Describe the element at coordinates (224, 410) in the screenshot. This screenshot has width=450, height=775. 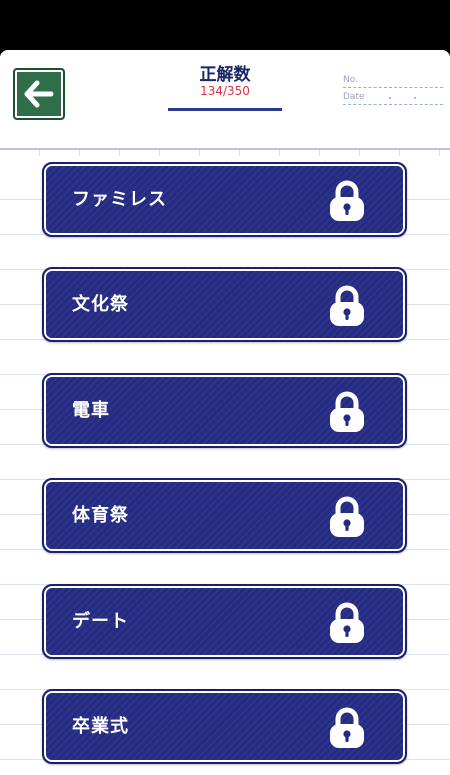
I see `category-button: 電車` at that location.